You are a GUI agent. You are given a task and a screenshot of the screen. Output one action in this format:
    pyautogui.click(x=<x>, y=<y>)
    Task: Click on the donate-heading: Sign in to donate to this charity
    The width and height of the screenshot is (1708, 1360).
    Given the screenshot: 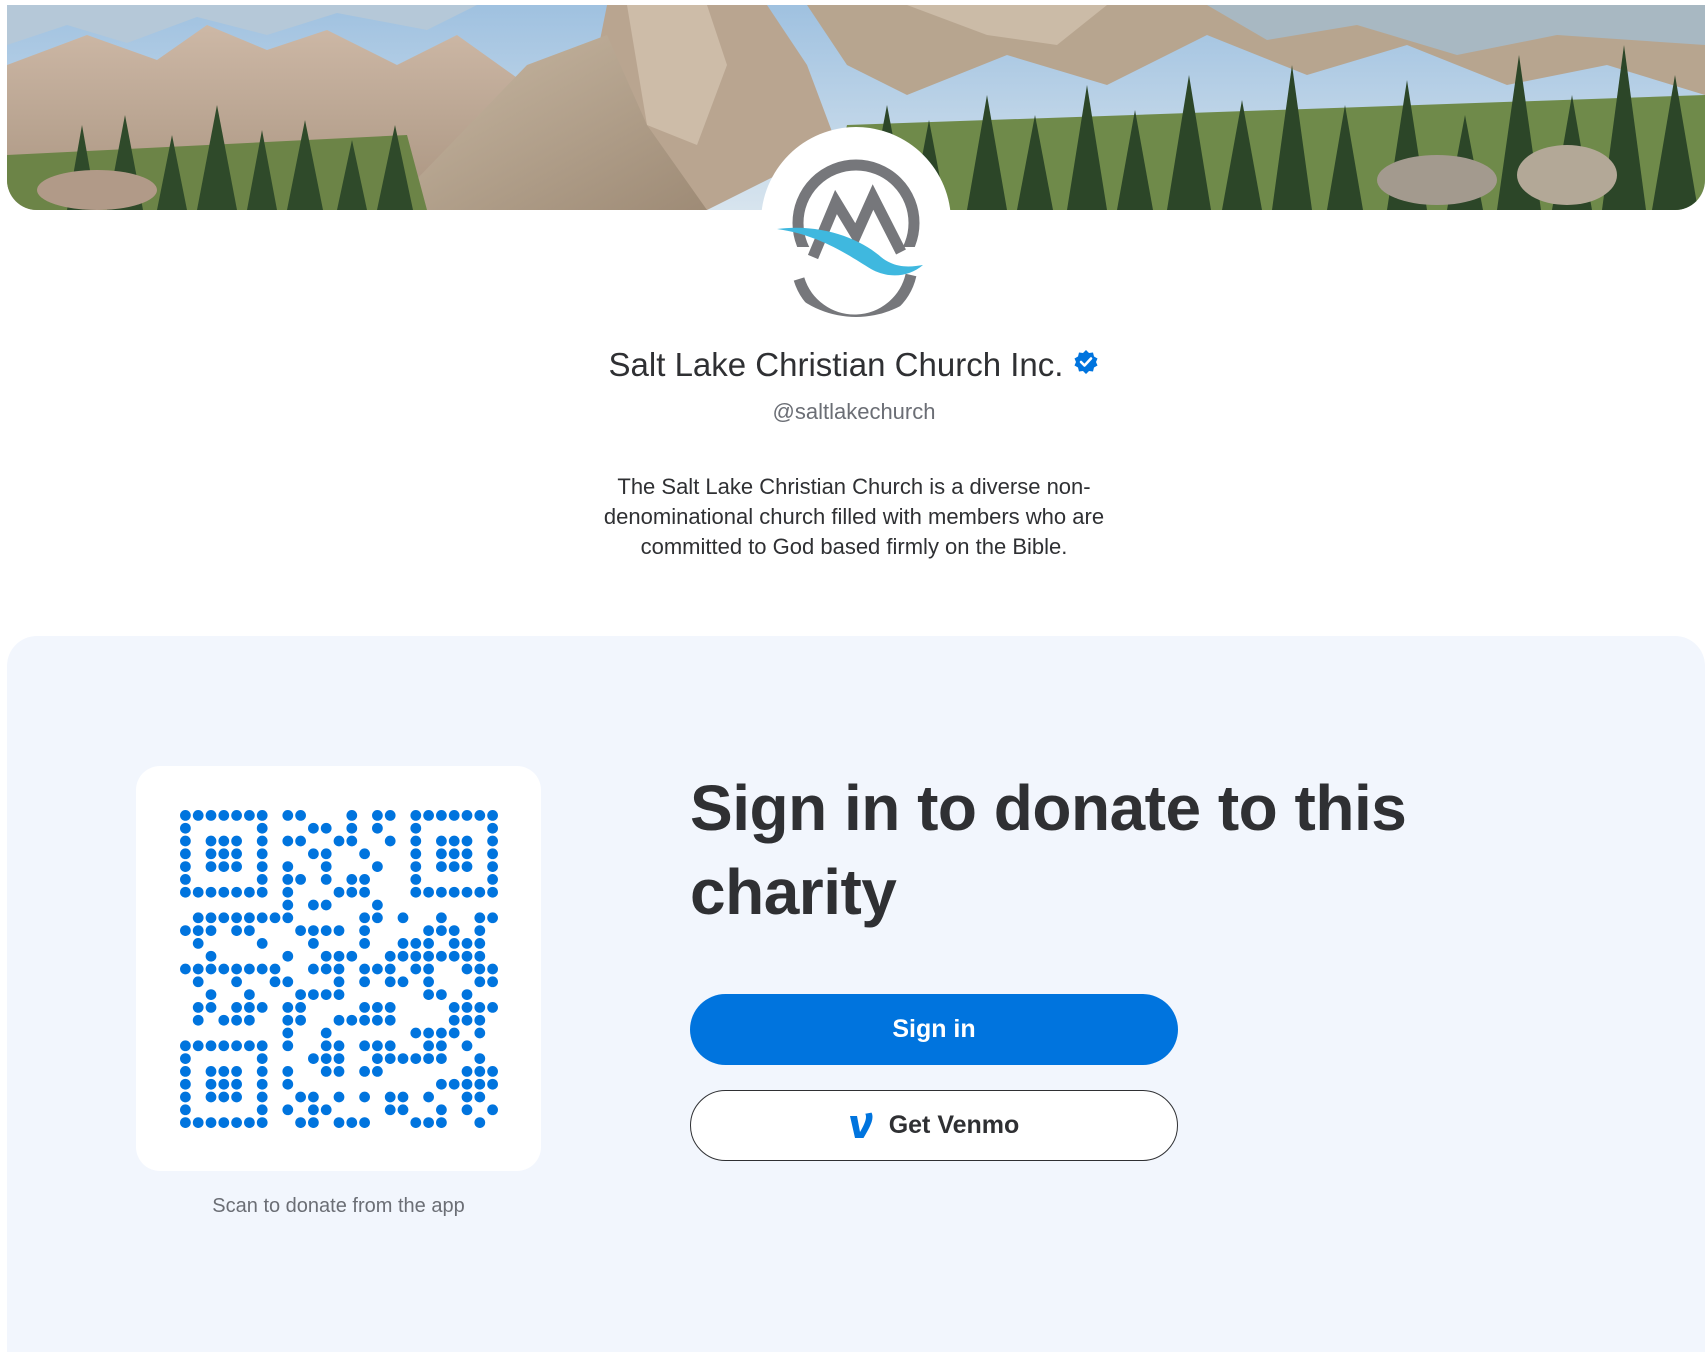 What is the action you would take?
    pyautogui.click(x=1048, y=850)
    